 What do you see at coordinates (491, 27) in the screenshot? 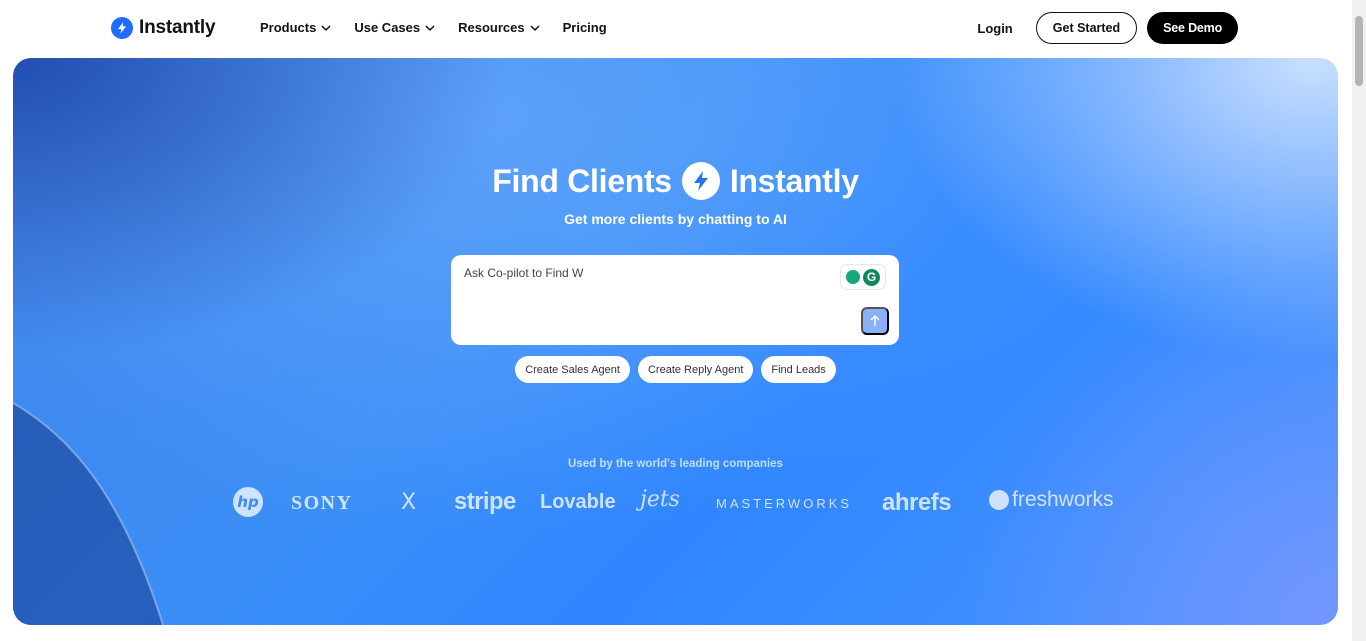
I see `nav-item-label: Resources` at bounding box center [491, 27].